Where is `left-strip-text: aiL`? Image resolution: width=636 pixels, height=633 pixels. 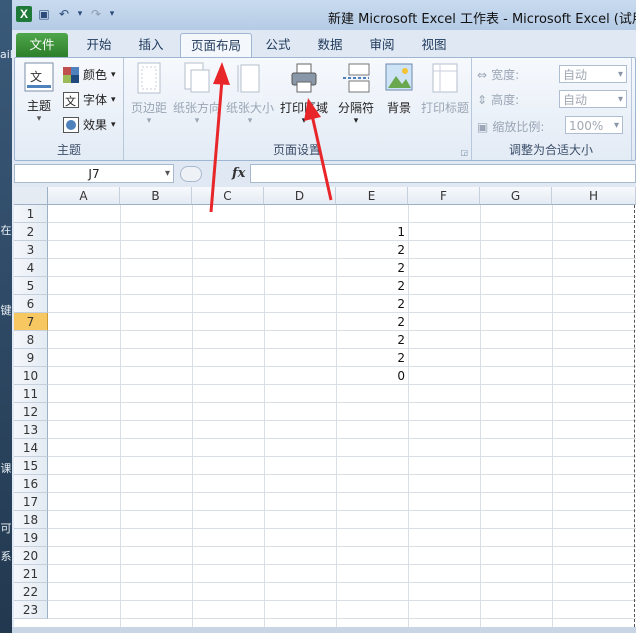
left-strip-text: aiL is located at coordinates (8, 54).